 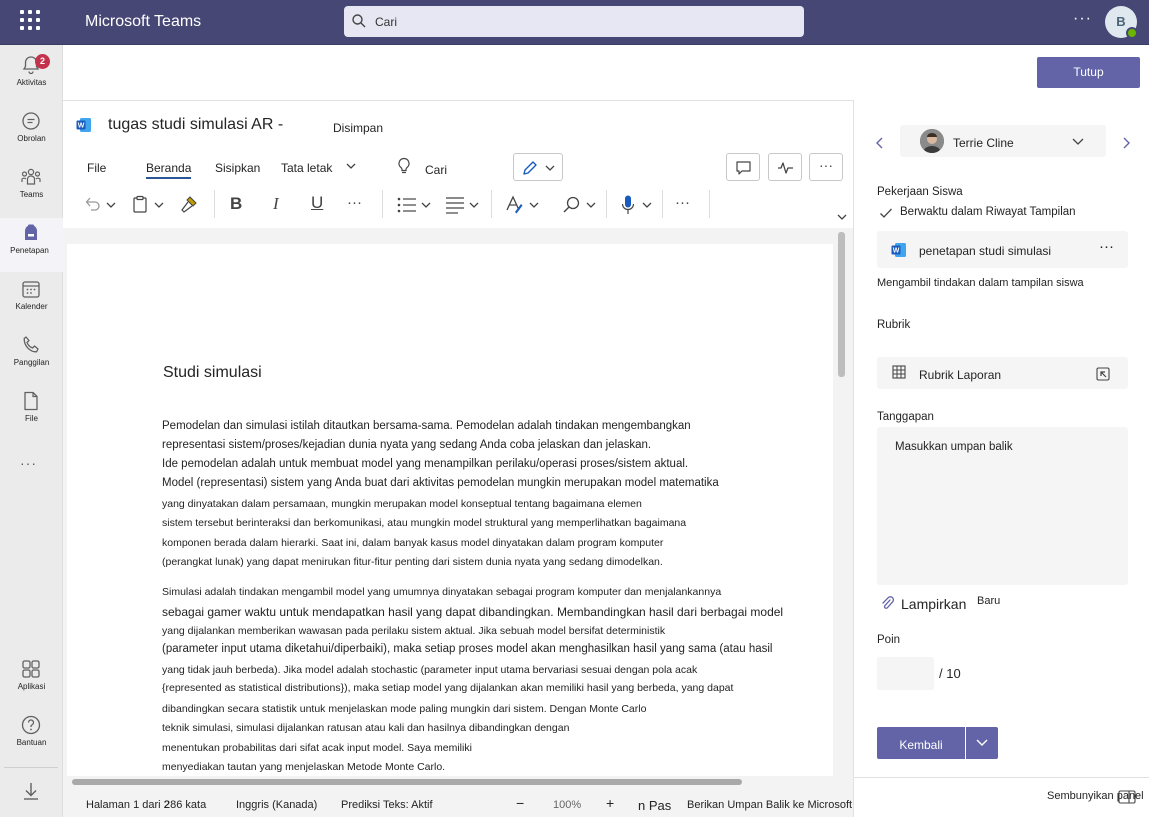 What do you see at coordinates (31, 301) in the screenshot?
I see `rail-item-calendar: Kalender` at bounding box center [31, 301].